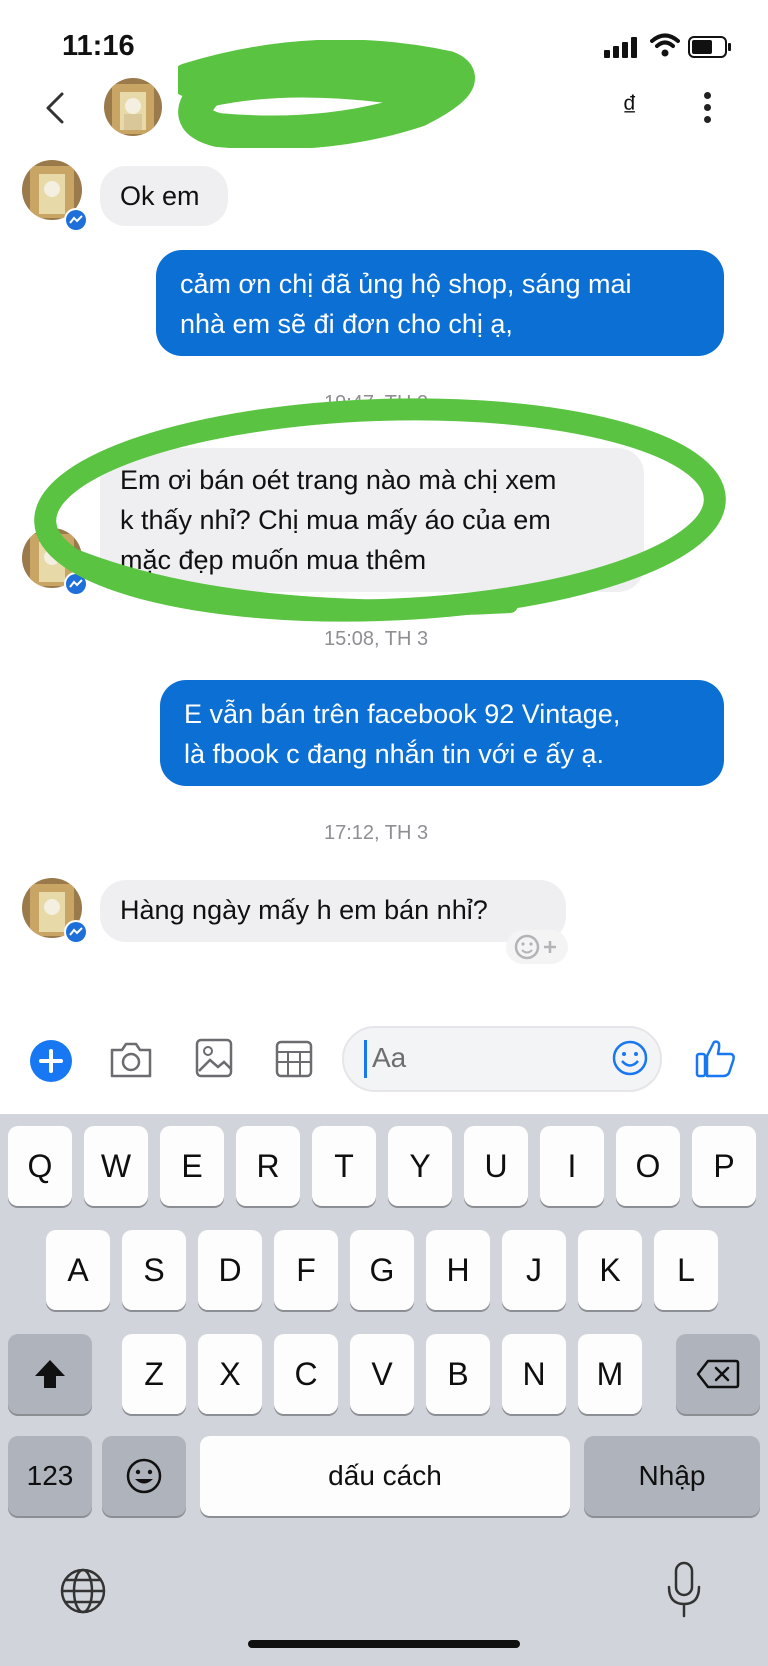 This screenshot has width=768, height=1666. Describe the element at coordinates (335, 520) in the screenshot. I see `message-line: k thấy nhỉ? Chị mua mấy áo của em` at that location.